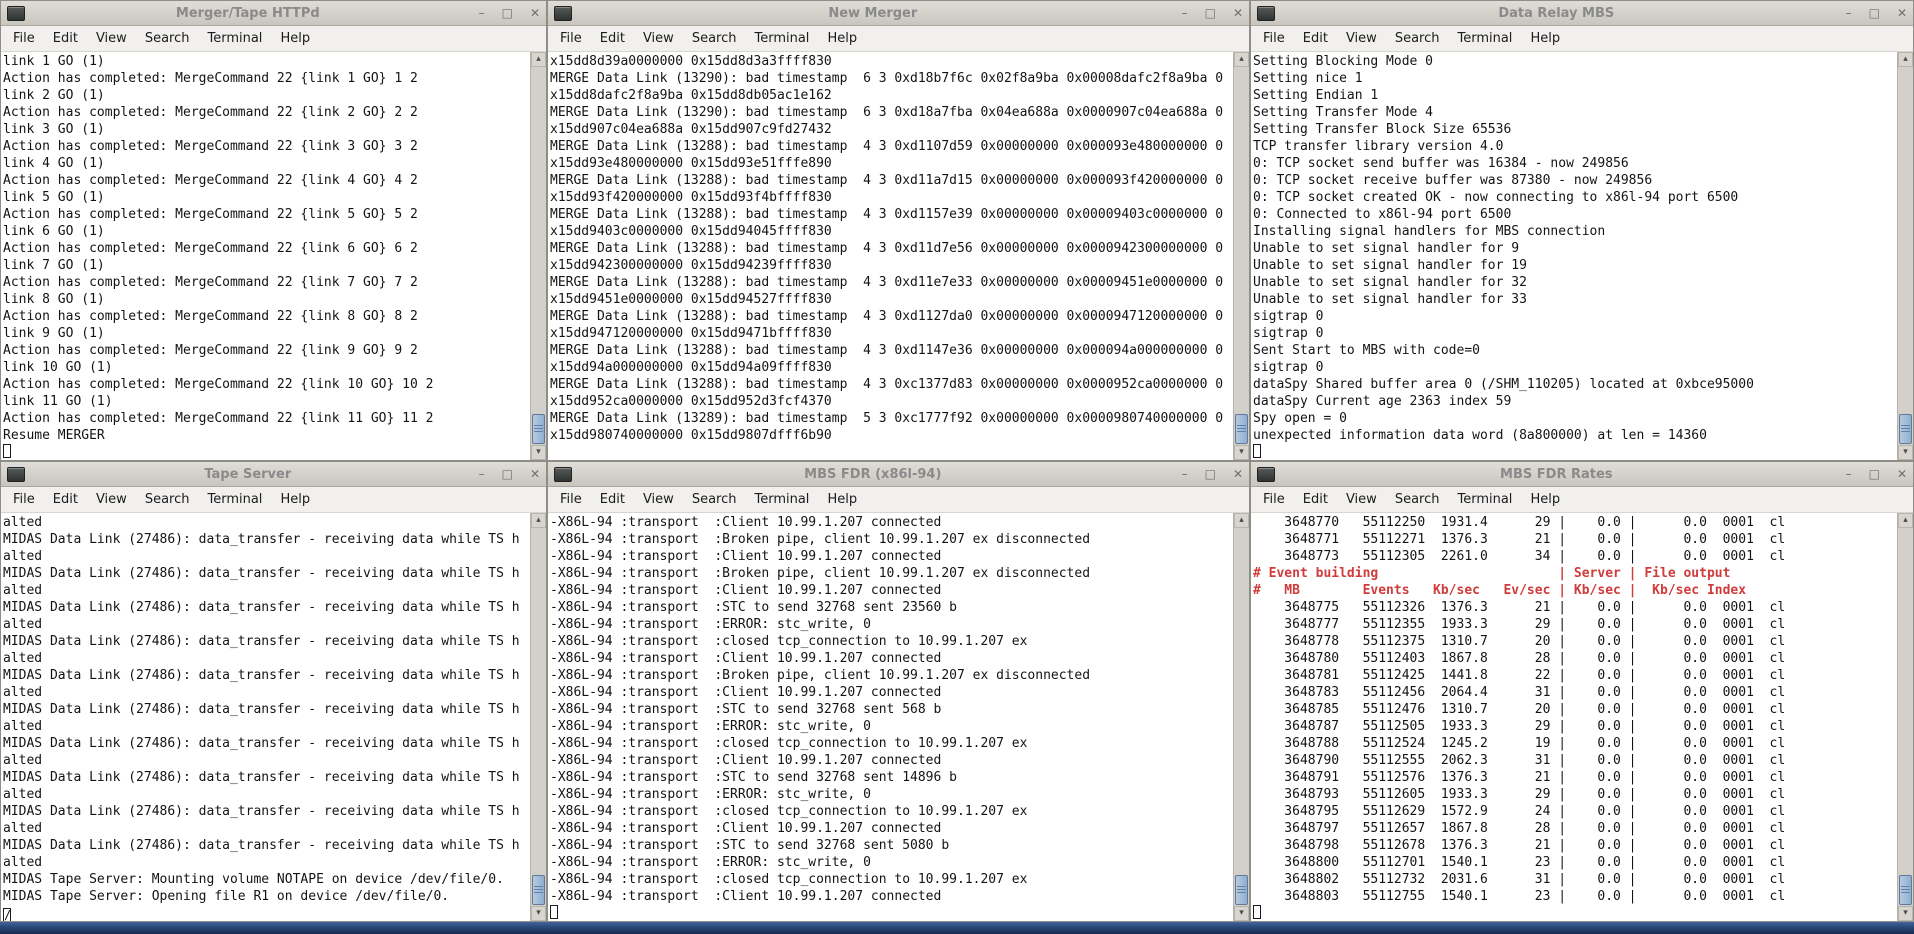 The height and width of the screenshot is (934, 1914). I want to click on titlebar: Tape Server – □ ✕, so click(273, 474).